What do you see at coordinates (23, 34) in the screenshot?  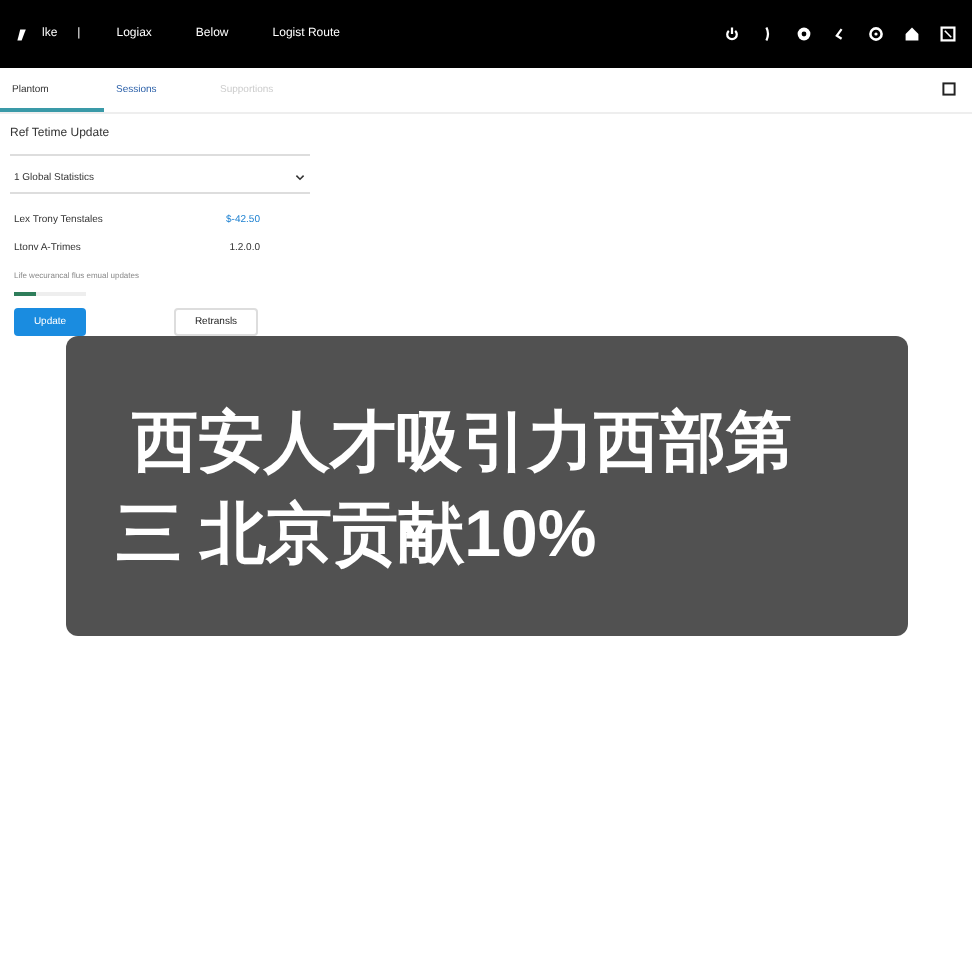 I see `logo-icon` at bounding box center [23, 34].